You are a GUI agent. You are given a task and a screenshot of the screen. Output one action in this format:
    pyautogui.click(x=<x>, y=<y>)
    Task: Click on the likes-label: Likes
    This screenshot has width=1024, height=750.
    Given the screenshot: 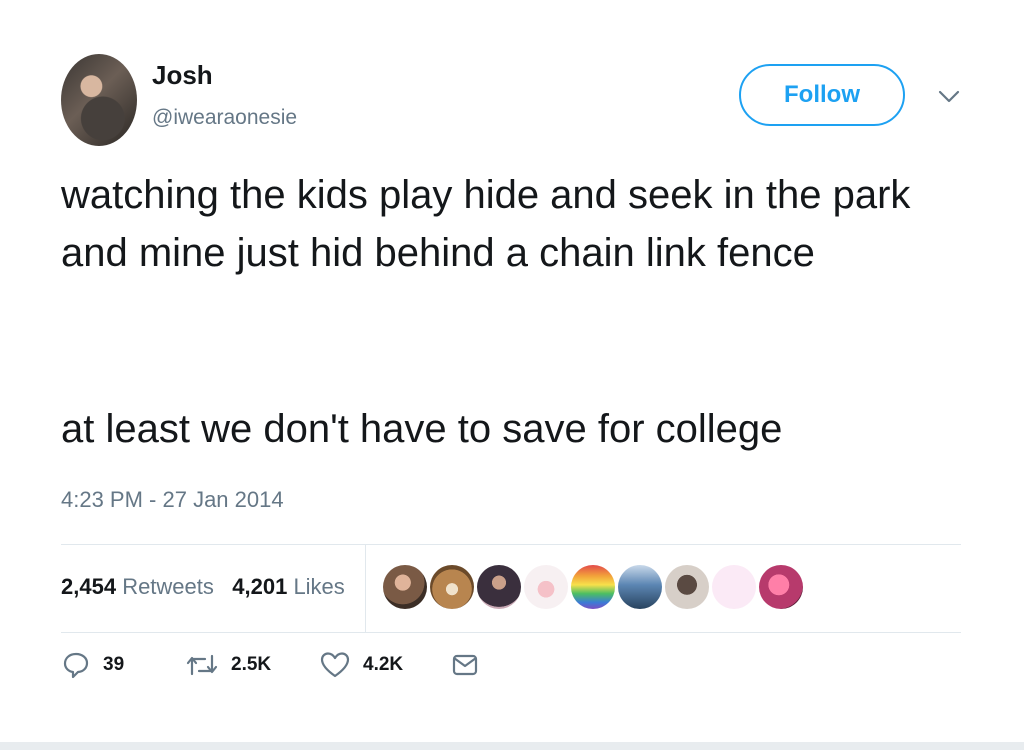 What is the action you would take?
    pyautogui.click(x=319, y=586)
    